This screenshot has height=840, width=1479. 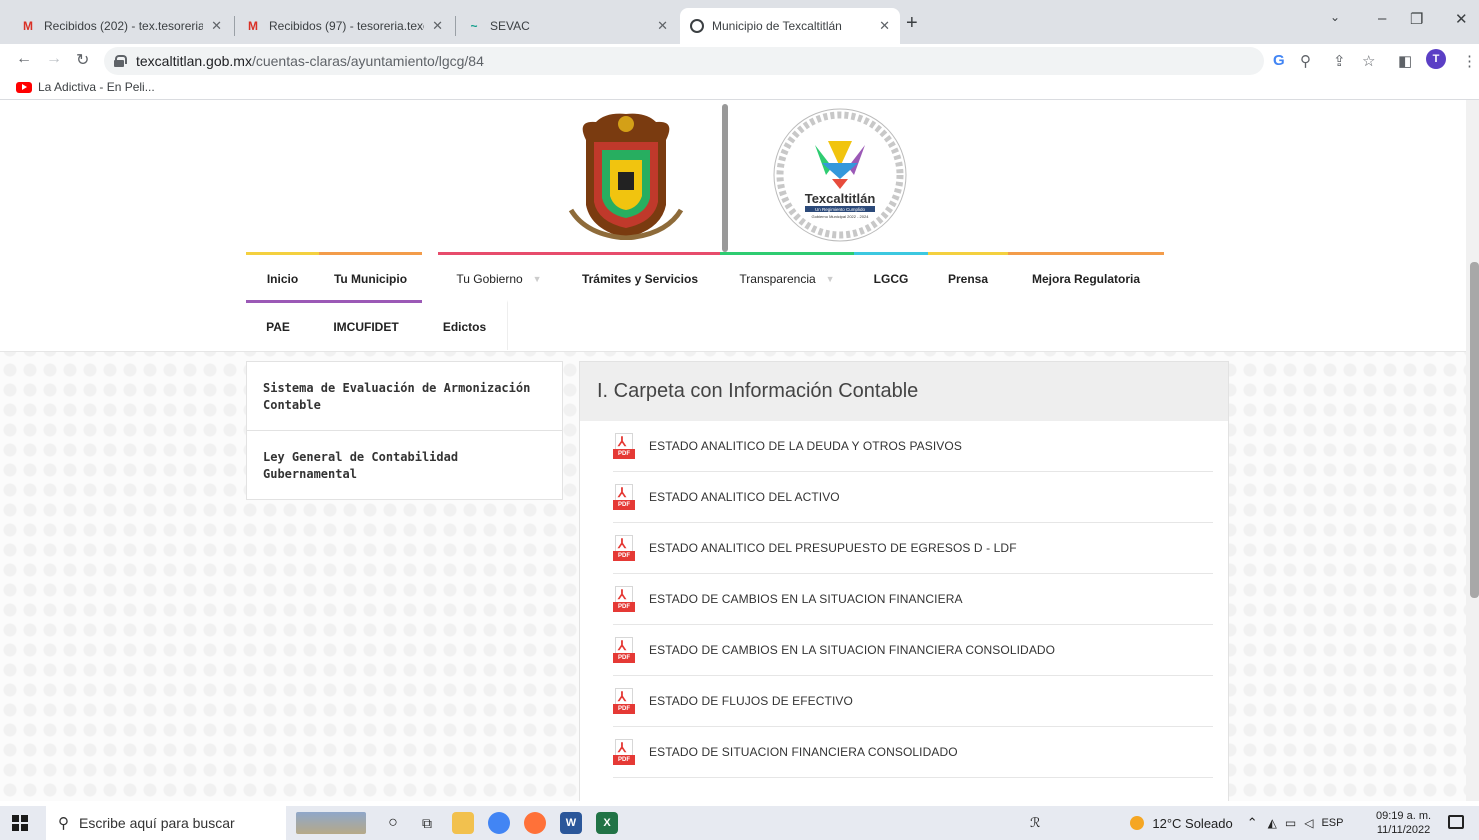 I want to click on system-tray: ℛ 12°C Soleado ⌃ ◭ ▭ ◁ ESP, so click(x=1186, y=823).